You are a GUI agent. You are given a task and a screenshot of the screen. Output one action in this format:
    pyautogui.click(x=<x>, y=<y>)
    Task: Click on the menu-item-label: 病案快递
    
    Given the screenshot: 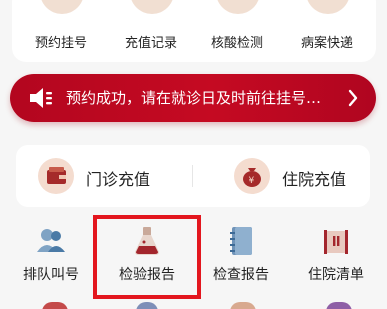 What is the action you would take?
    pyautogui.click(x=326, y=43)
    